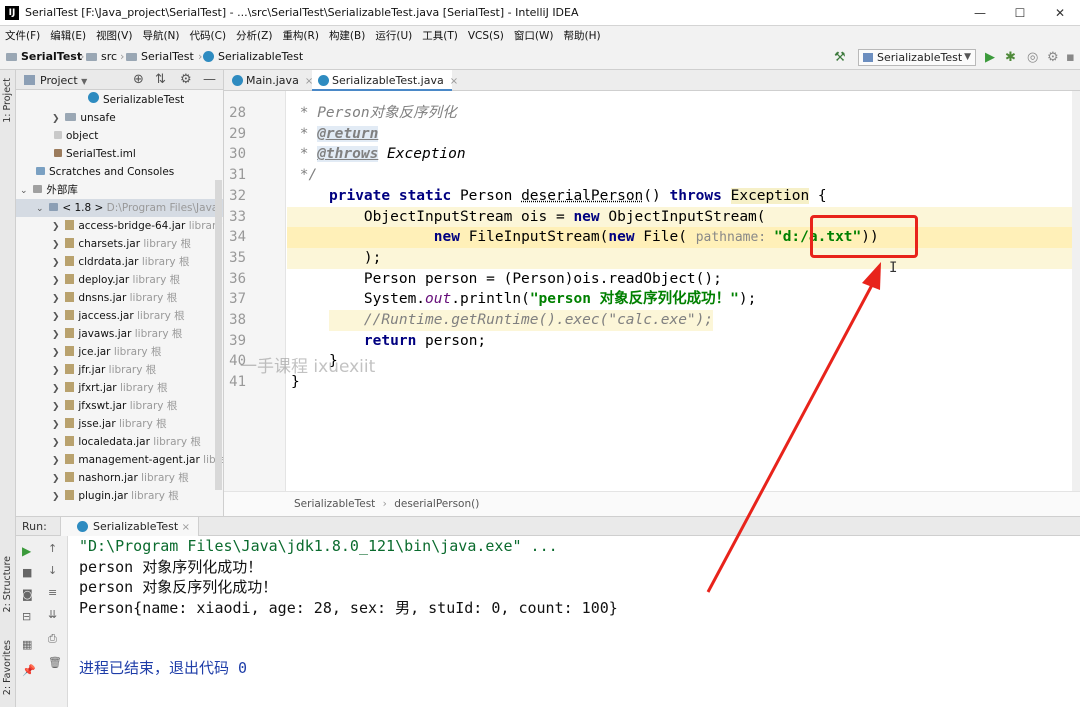 The height and width of the screenshot is (707, 1080). What do you see at coordinates (119, 136) in the screenshot?
I see `tree-item: object` at bounding box center [119, 136].